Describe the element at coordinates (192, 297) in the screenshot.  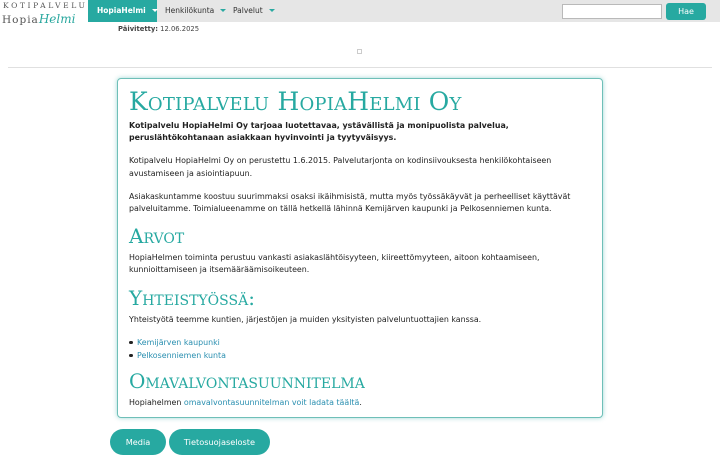
I see `cooperation-heading: Yhteistyössä:` at that location.